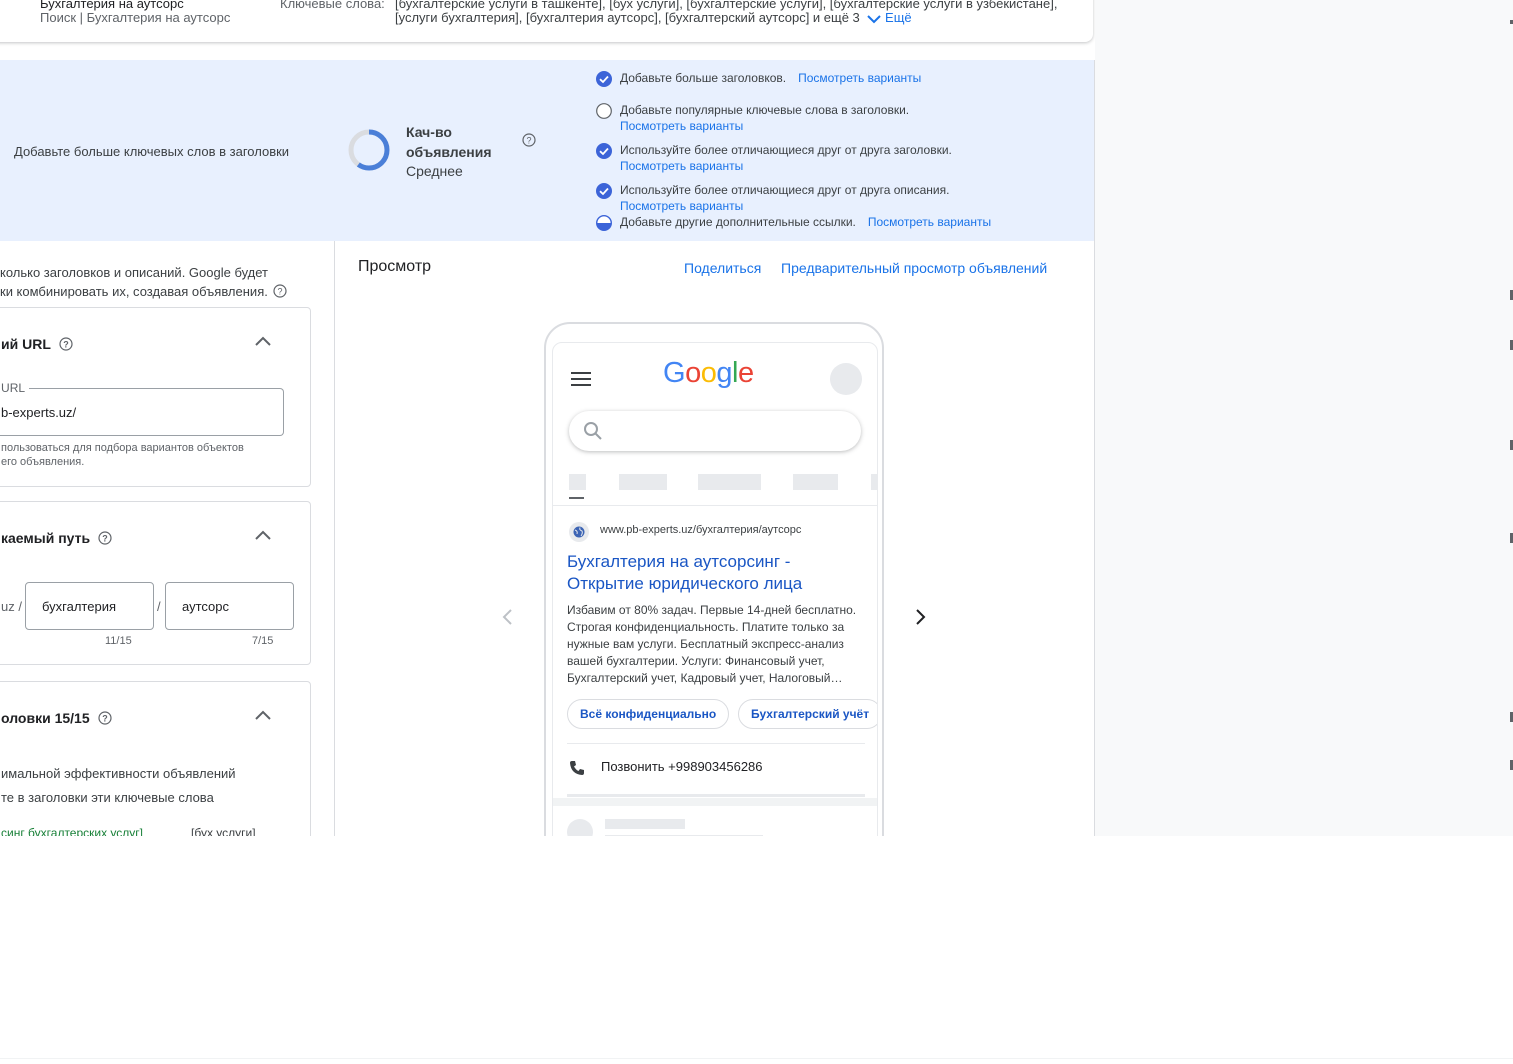 The height and width of the screenshot is (1064, 1513). What do you see at coordinates (846, 379) in the screenshot?
I see `avatar` at bounding box center [846, 379].